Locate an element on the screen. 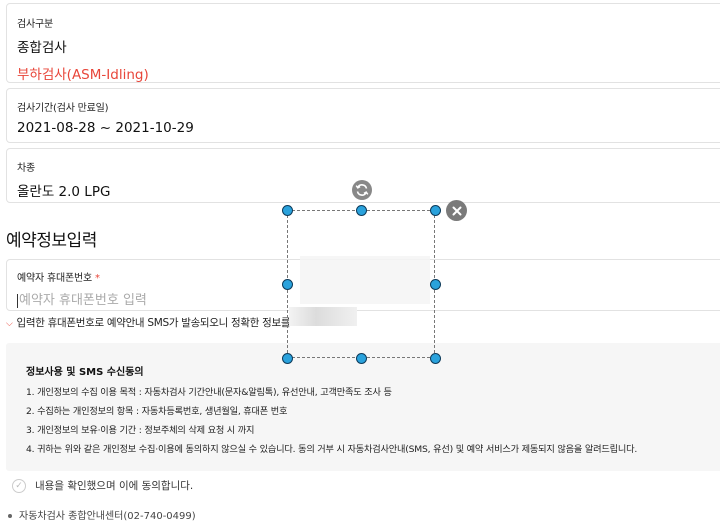 This screenshot has width=720, height=527. bullet-icon is located at coordinates (10, 516).